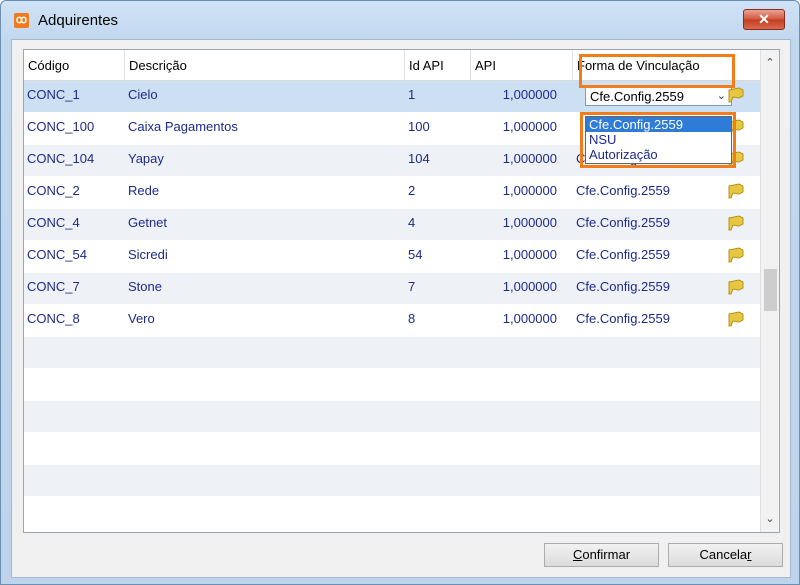 This screenshot has width=800, height=585. What do you see at coordinates (53, 94) in the screenshot?
I see `cell-codigo: CONC_1` at bounding box center [53, 94].